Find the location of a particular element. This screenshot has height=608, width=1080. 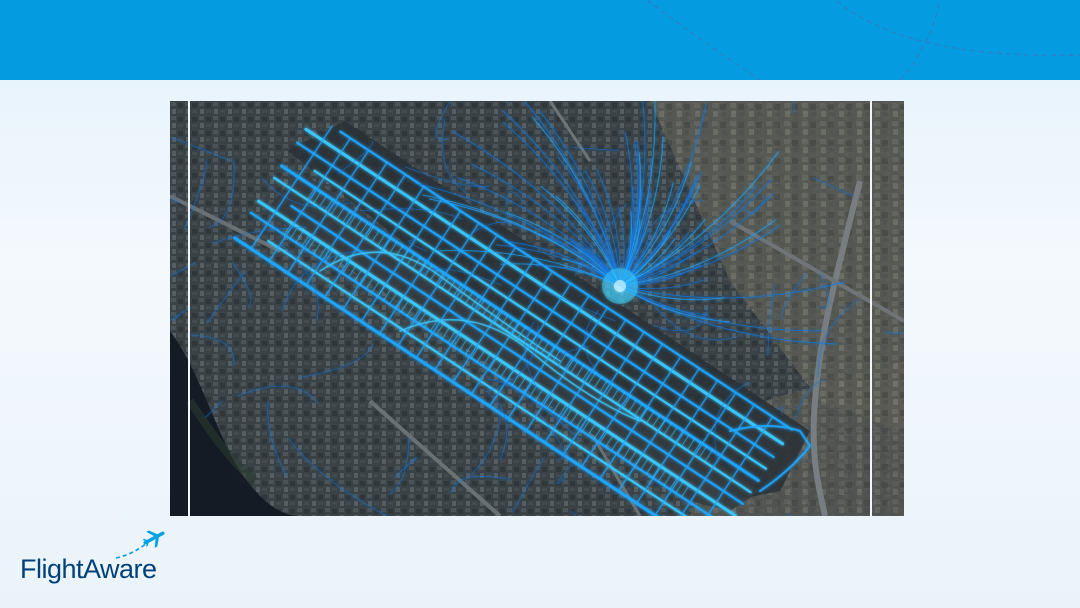

logo-text: FlightAware is located at coordinates (88, 569).